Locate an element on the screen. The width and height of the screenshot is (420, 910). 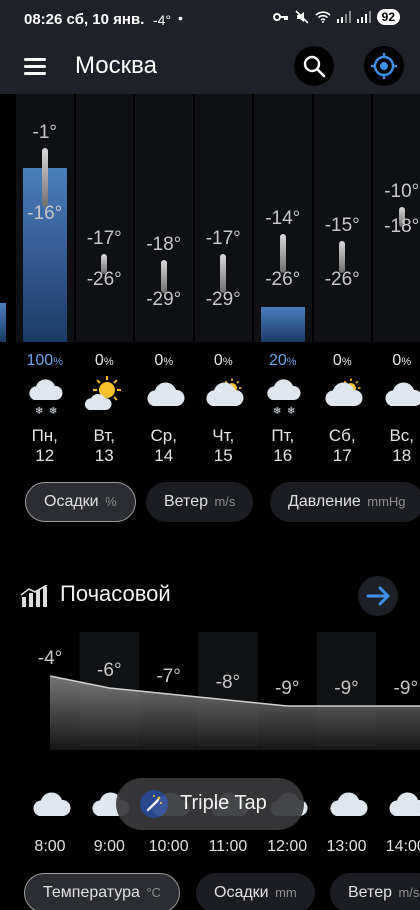
search-icon is located at coordinates (314, 66).